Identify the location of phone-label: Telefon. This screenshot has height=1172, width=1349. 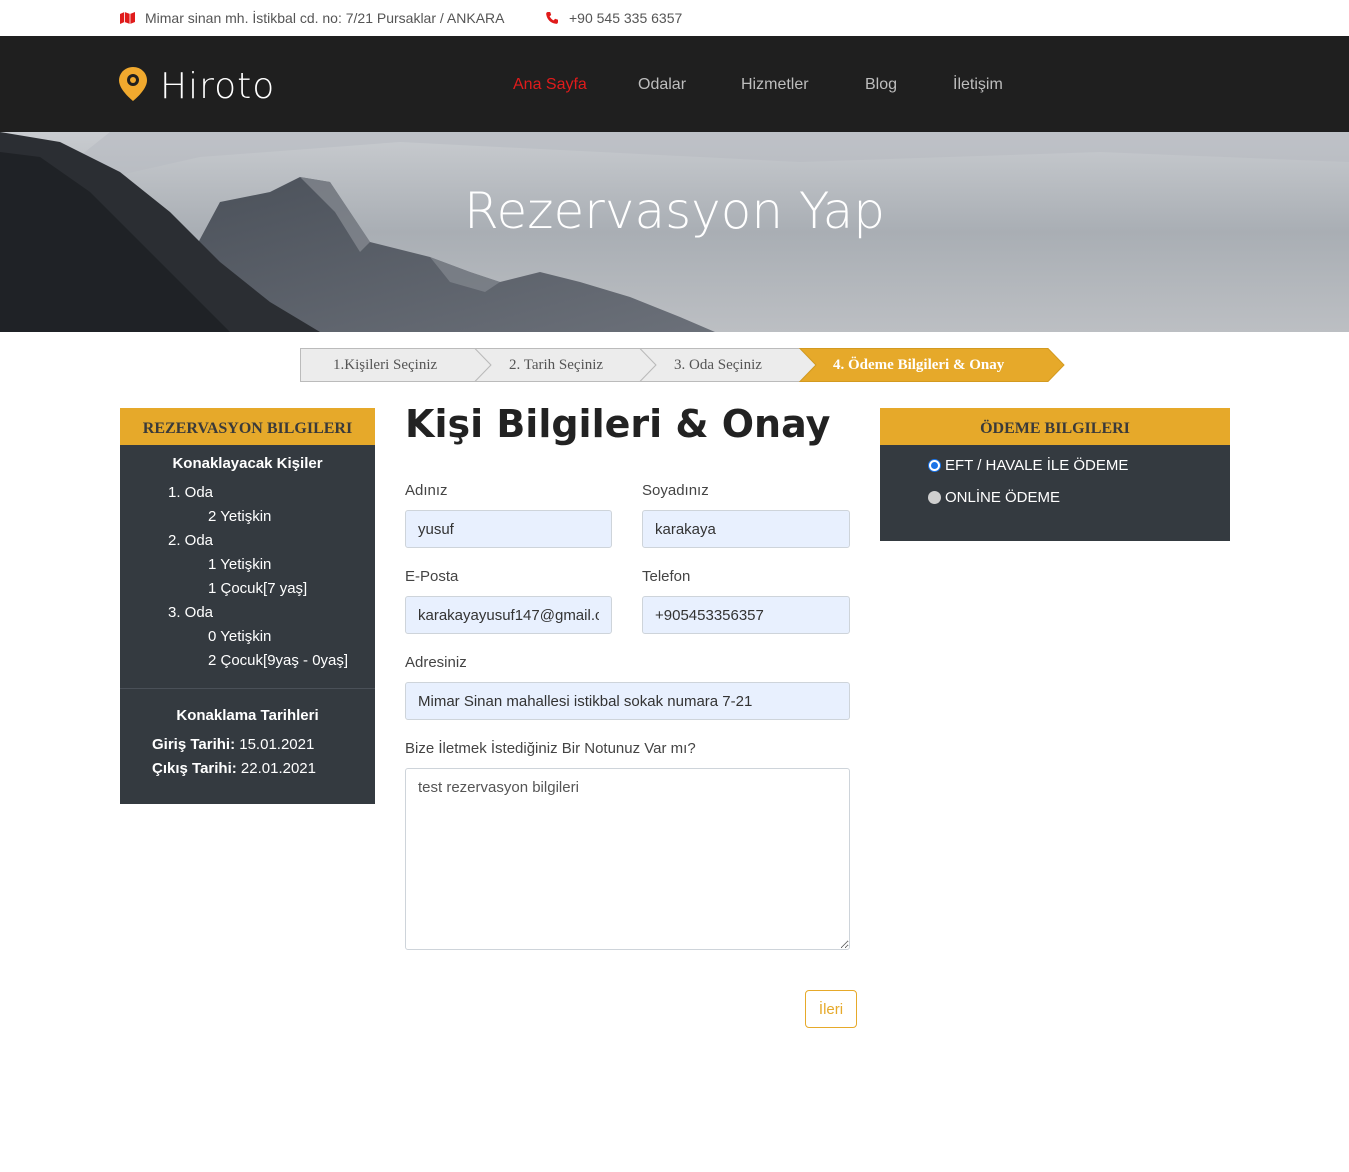
(666, 576).